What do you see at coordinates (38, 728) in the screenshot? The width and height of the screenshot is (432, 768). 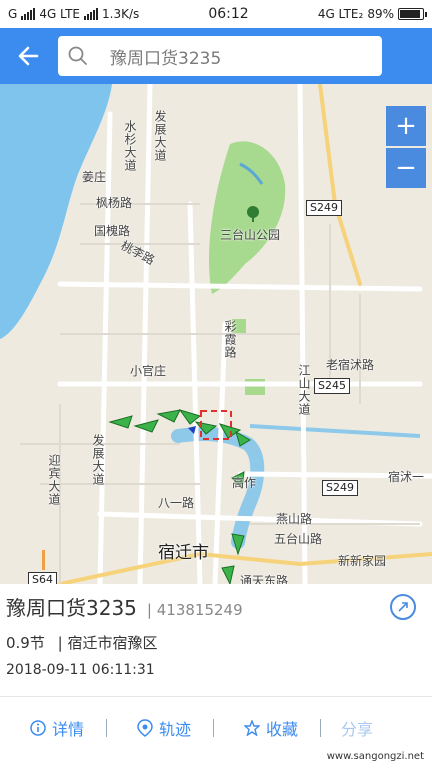 I see `info-icon` at bounding box center [38, 728].